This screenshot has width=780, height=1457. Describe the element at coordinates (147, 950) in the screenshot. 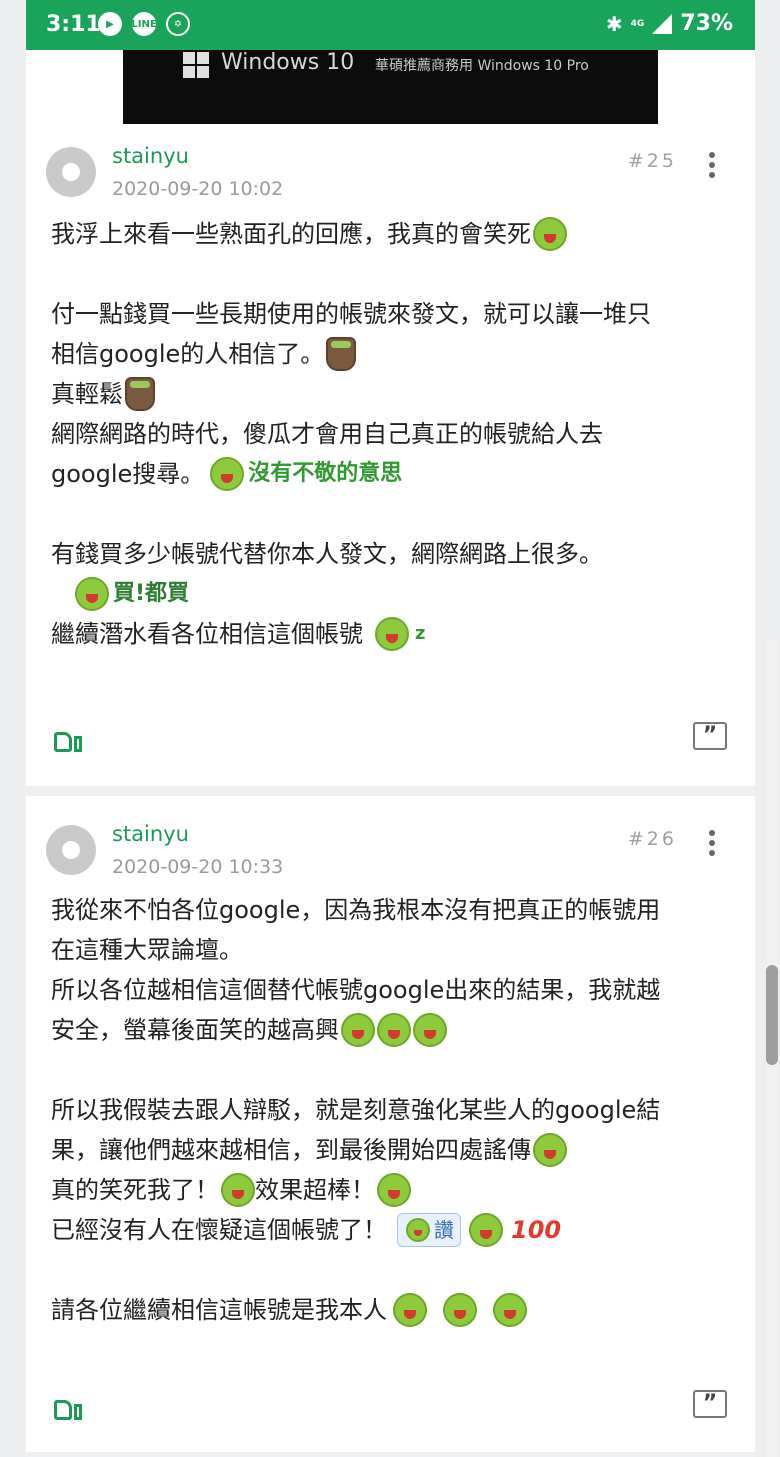

I see `text-line: 在這種大眾論壇。` at that location.